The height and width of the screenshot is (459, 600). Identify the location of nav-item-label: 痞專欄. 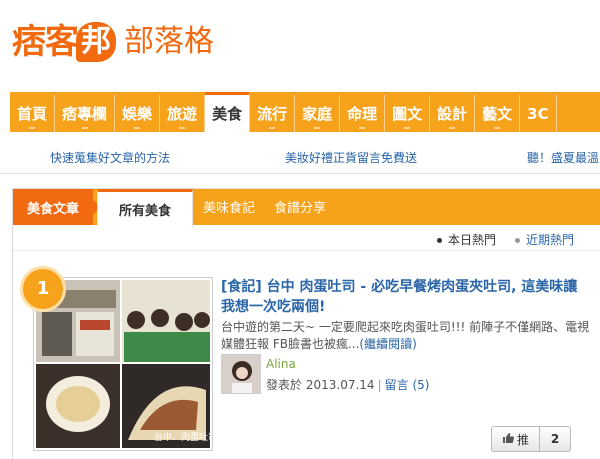
(85, 114).